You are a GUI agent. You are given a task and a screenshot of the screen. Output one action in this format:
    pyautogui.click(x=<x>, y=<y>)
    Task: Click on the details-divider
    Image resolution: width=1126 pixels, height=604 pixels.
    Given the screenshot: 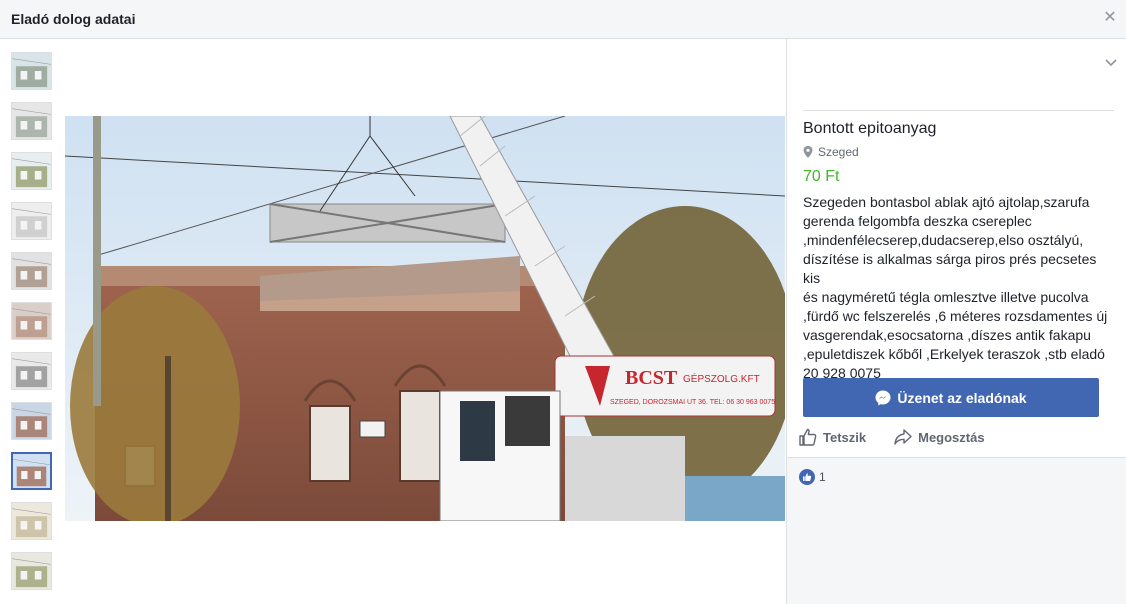 What is the action you would take?
    pyautogui.click(x=958, y=110)
    